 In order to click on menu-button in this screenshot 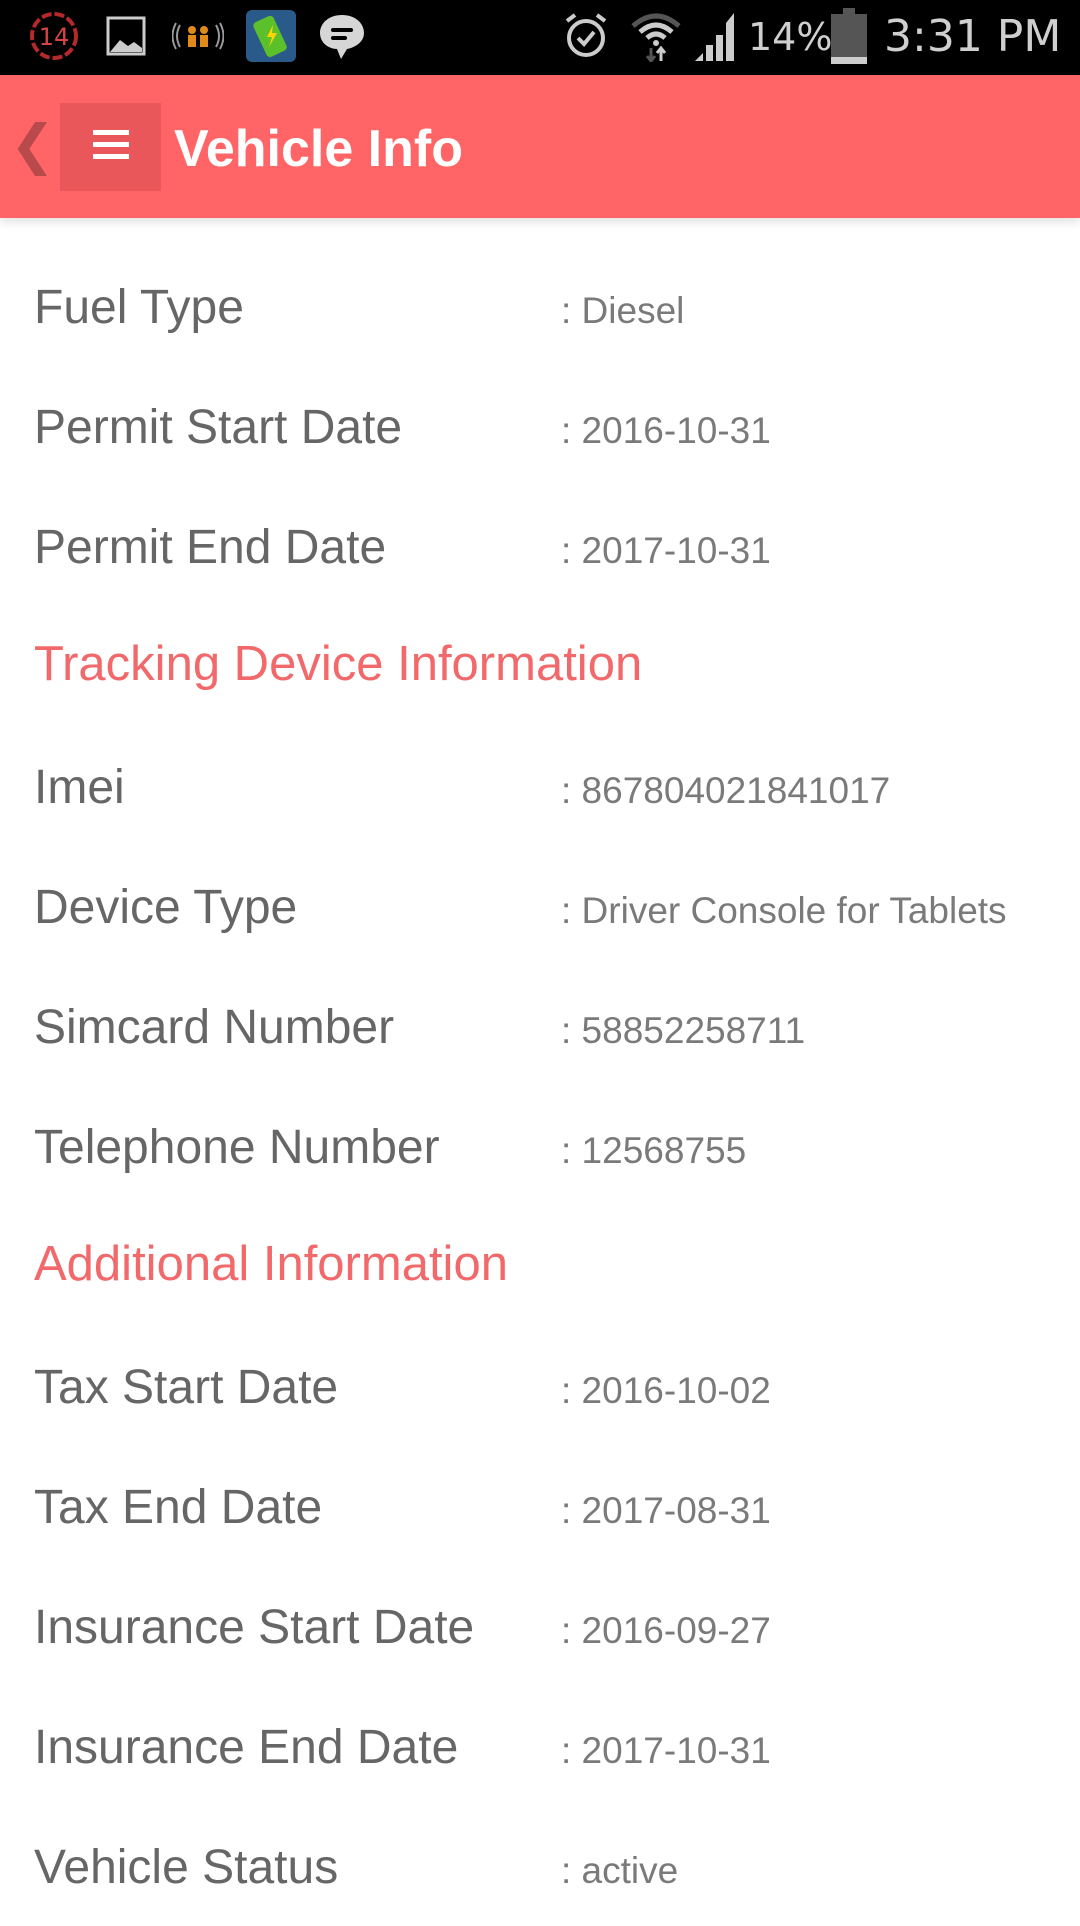, I will do `click(110, 147)`.